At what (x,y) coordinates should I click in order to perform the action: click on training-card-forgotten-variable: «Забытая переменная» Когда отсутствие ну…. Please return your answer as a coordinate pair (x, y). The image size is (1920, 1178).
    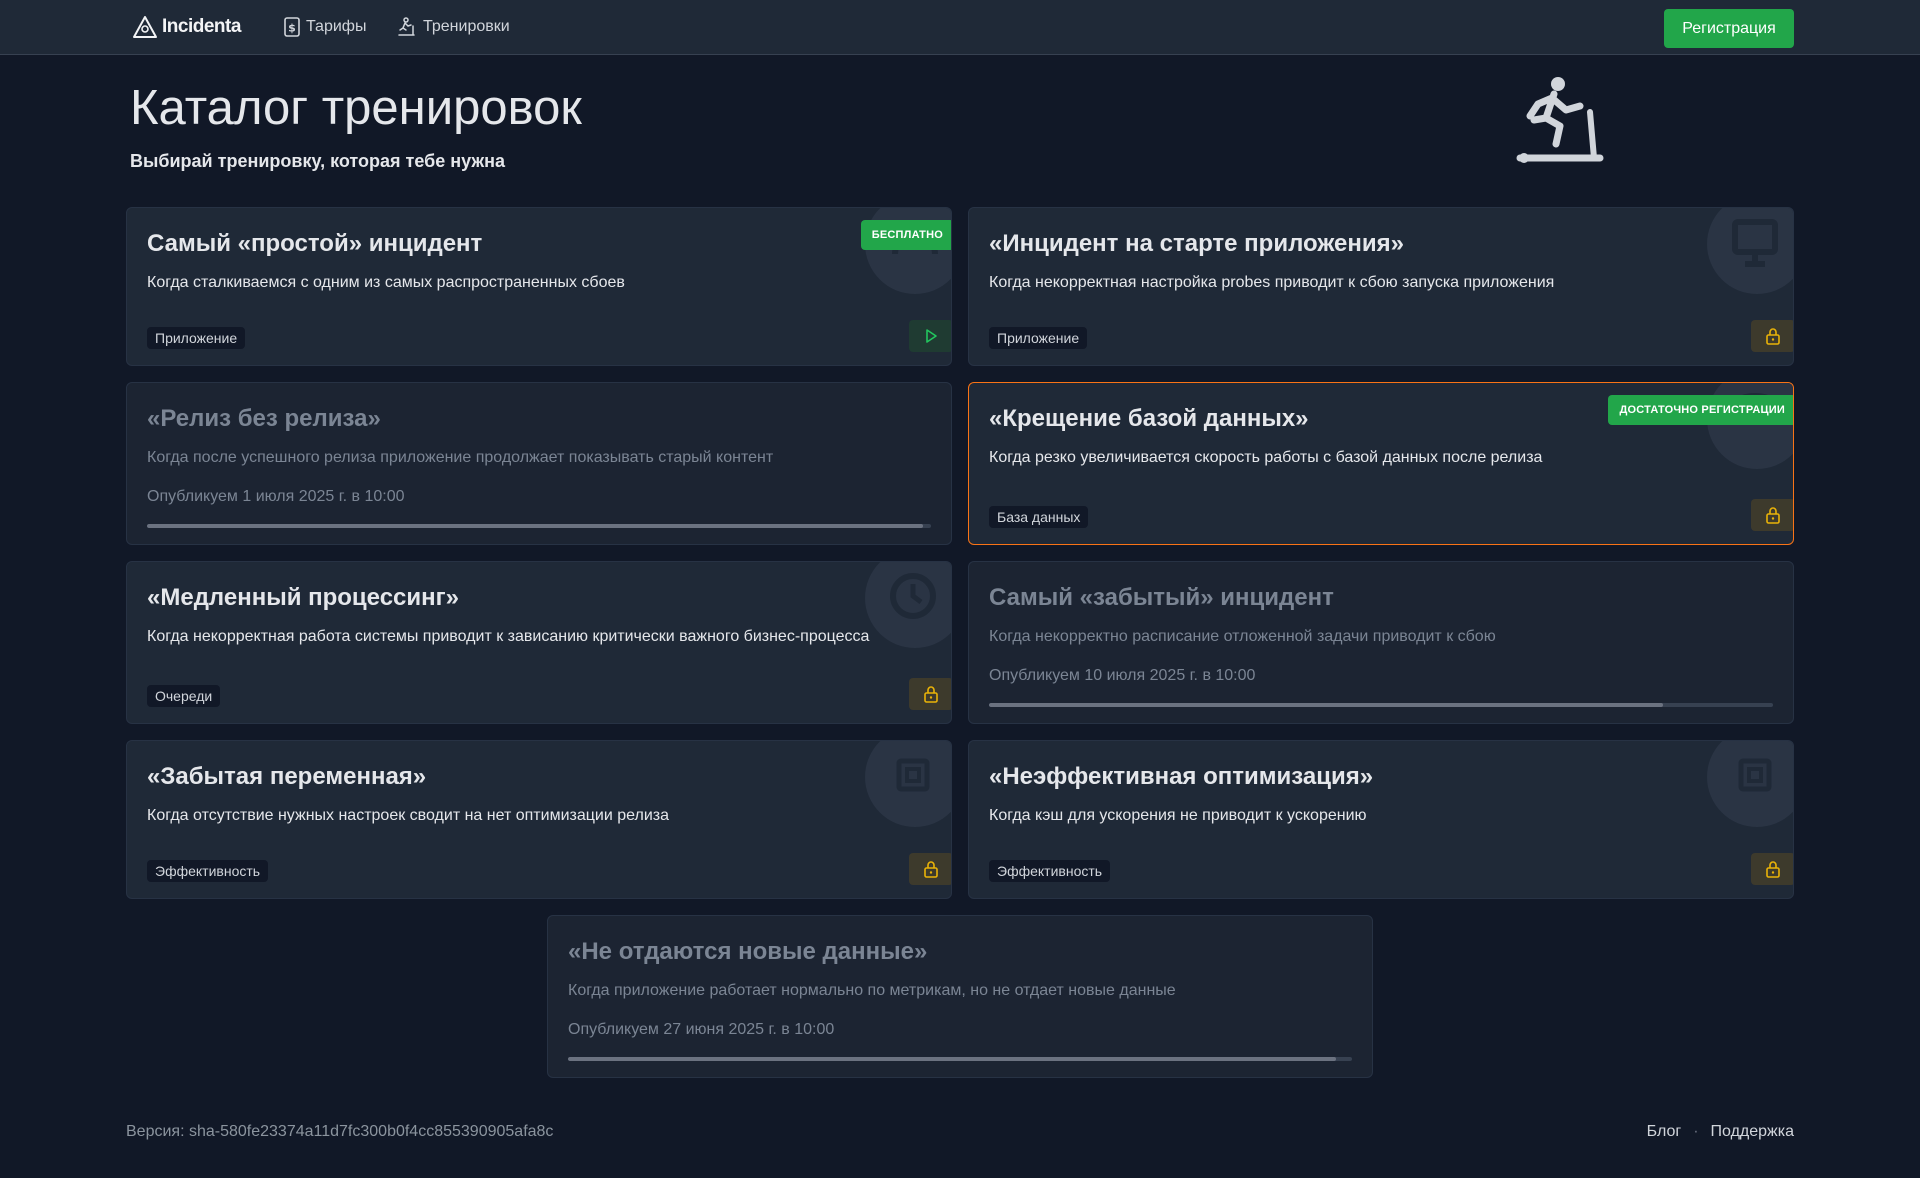
    Looking at the image, I should click on (539, 819).